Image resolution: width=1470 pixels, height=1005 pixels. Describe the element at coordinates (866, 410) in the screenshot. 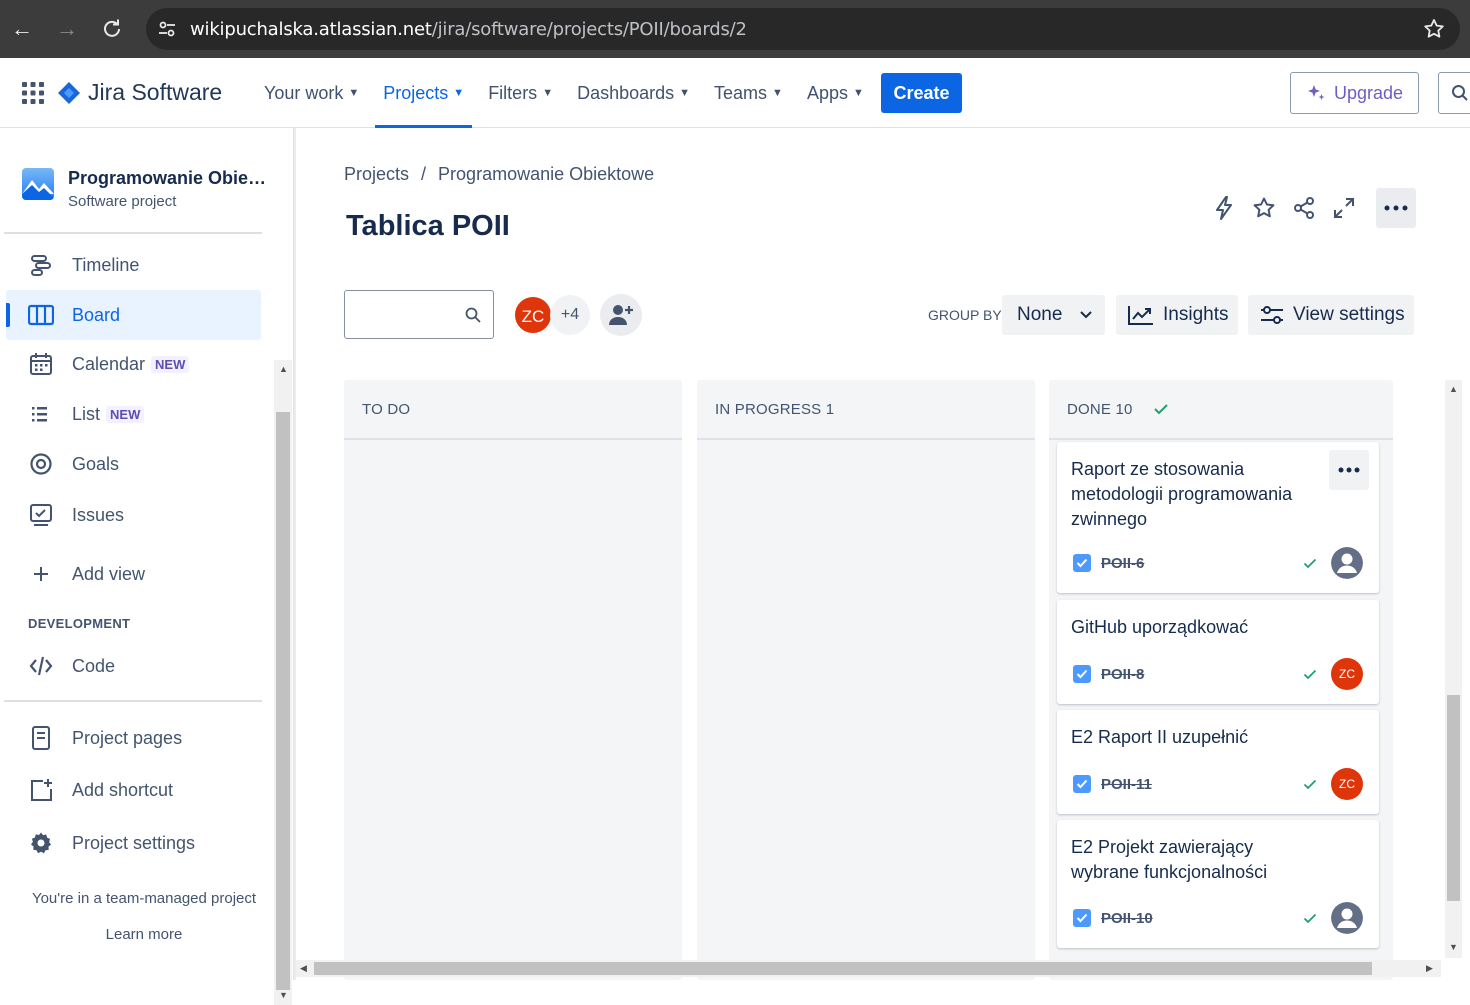

I see `column-header: IN PROGRESS 1` at that location.